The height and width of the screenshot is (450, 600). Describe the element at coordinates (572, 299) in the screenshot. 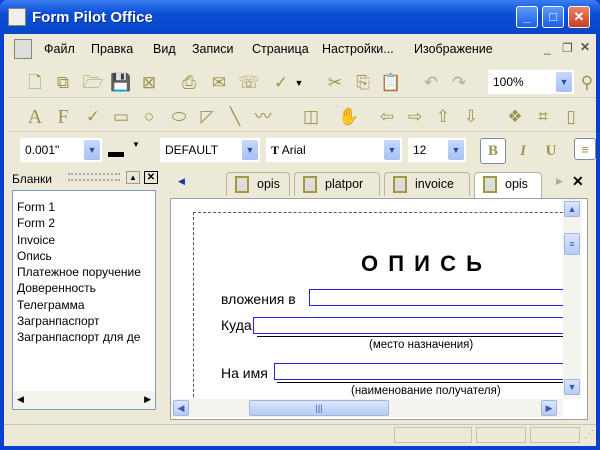

I see `vertical-scrollbar: ▲ ≡ ▼` at that location.